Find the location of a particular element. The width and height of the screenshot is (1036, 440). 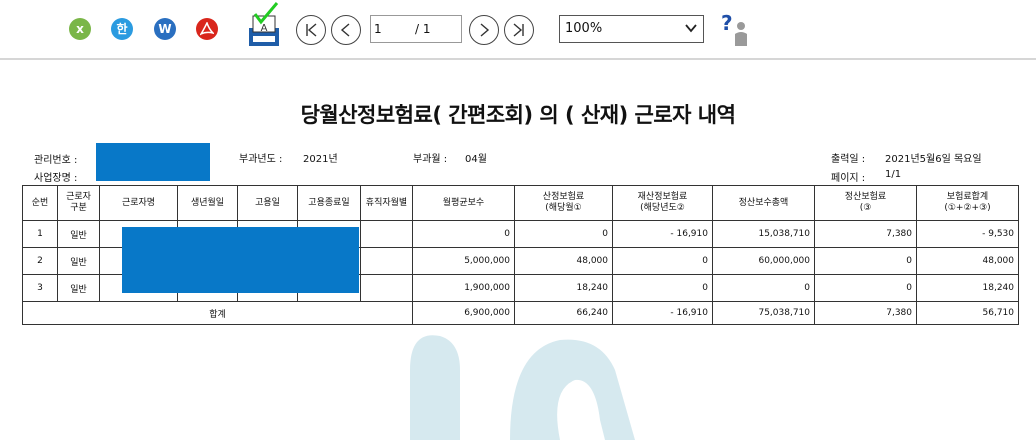

page-value: 1/1 is located at coordinates (893, 174).